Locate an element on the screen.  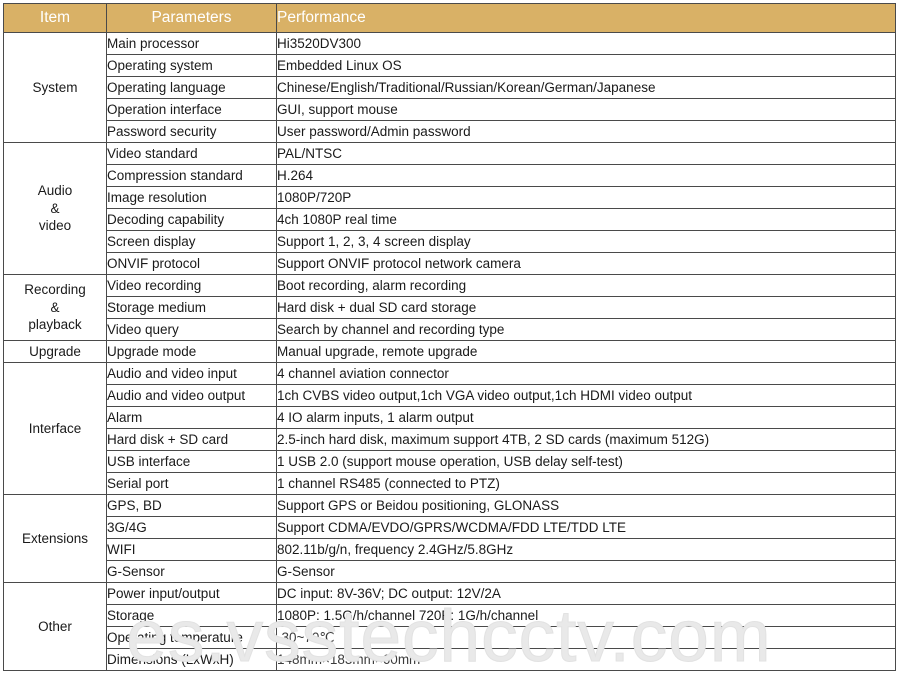
parameter-cell: Storage medium is located at coordinates (191, 307).